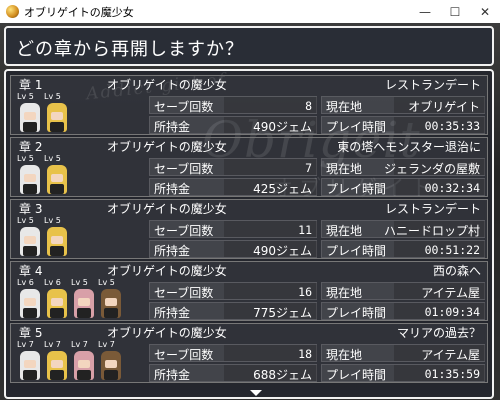 This screenshot has width=500, height=400. What do you see at coordinates (79, 12) in the screenshot?
I see `window-title: オブリゲイトの魔少女` at bounding box center [79, 12].